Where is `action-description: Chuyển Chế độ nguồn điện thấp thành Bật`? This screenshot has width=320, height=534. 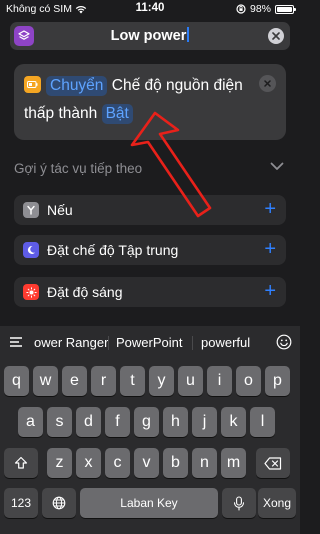
action-description: Chuyển Chế độ nguồn điện thấp thành Bật is located at coordinates (144, 100).